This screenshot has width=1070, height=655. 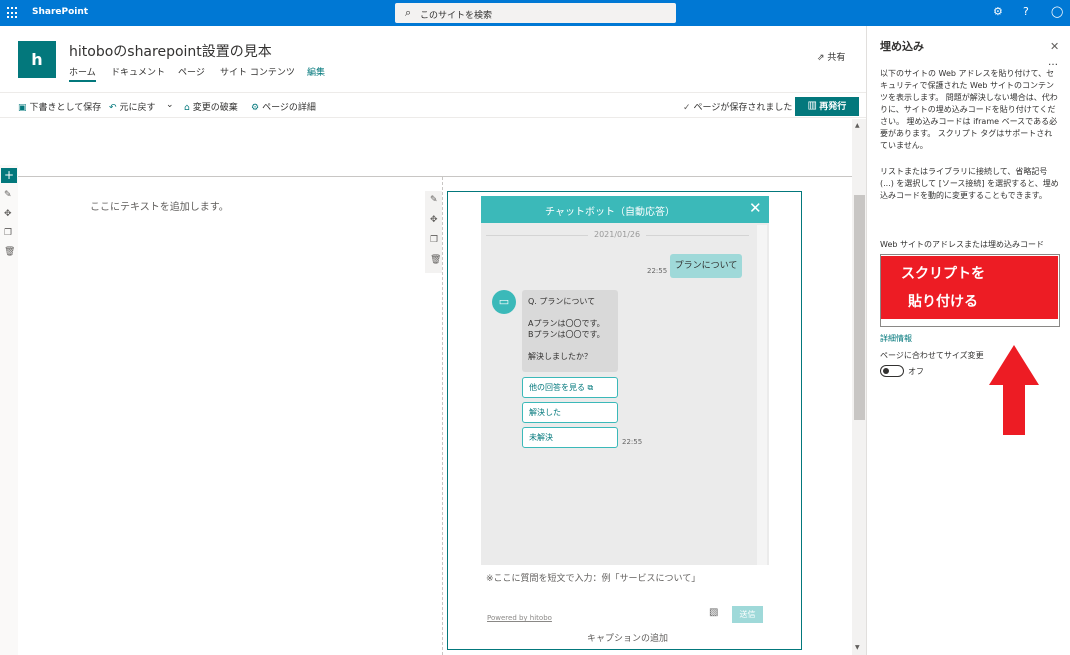 What do you see at coordinates (545, 412) in the screenshot?
I see `option-label: 解決した` at bounding box center [545, 412].